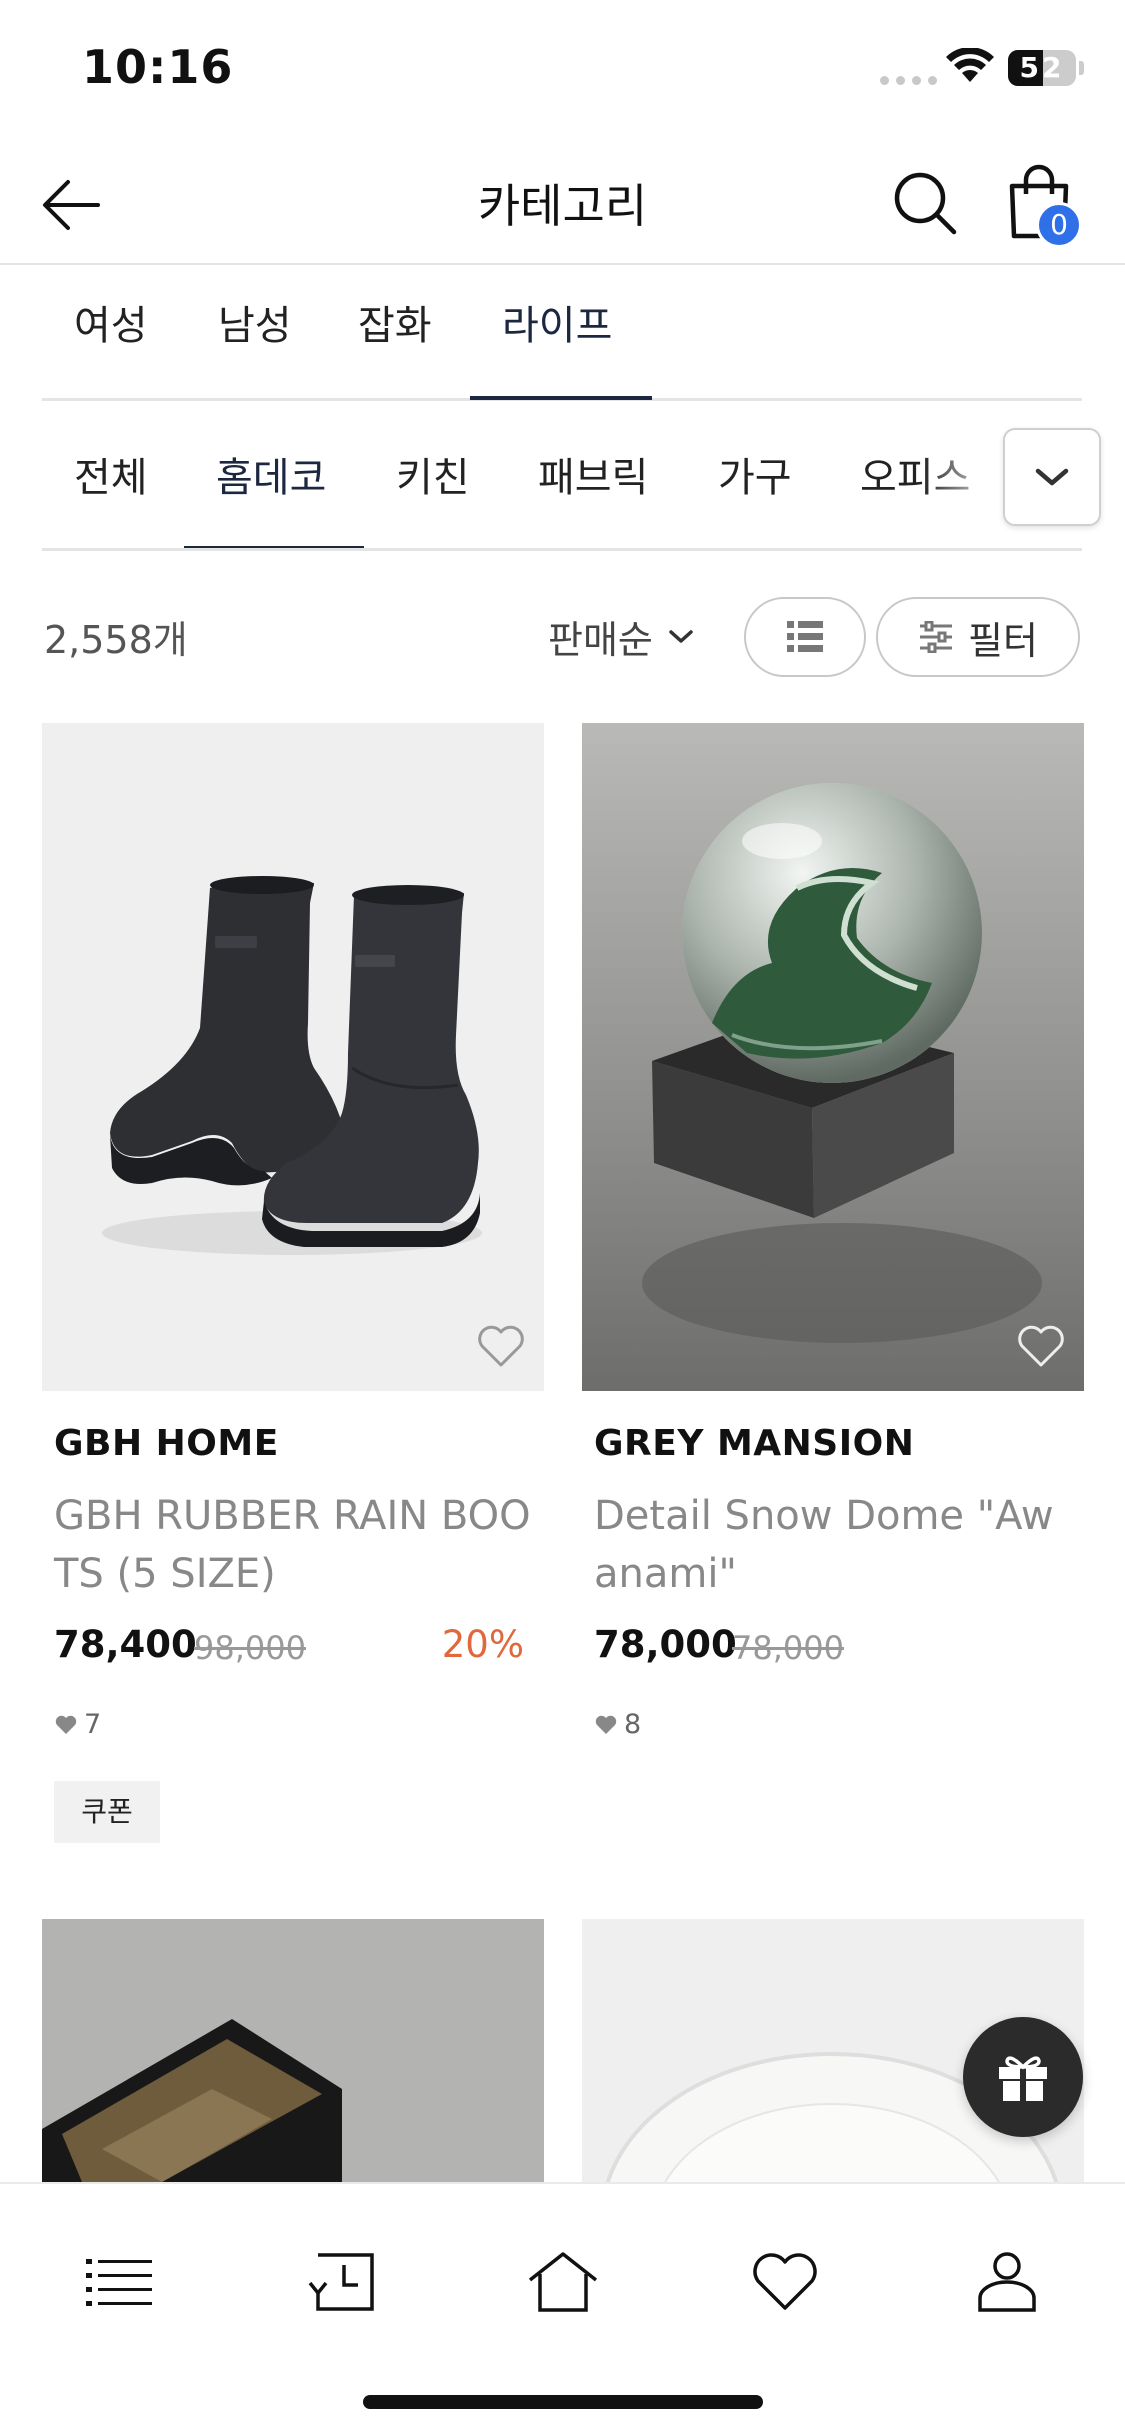 This screenshot has height=2436, width=1125. Describe the element at coordinates (293, 2050) in the screenshot. I see `product-image-partial` at that location.